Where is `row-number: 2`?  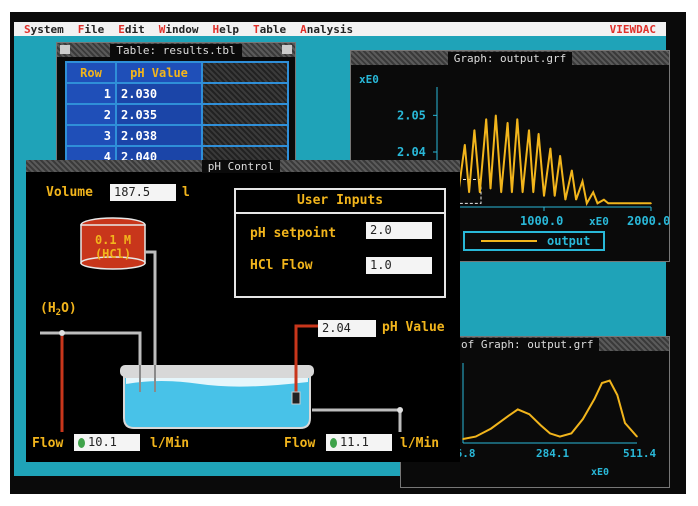
row-number: 2 is located at coordinates (91, 114).